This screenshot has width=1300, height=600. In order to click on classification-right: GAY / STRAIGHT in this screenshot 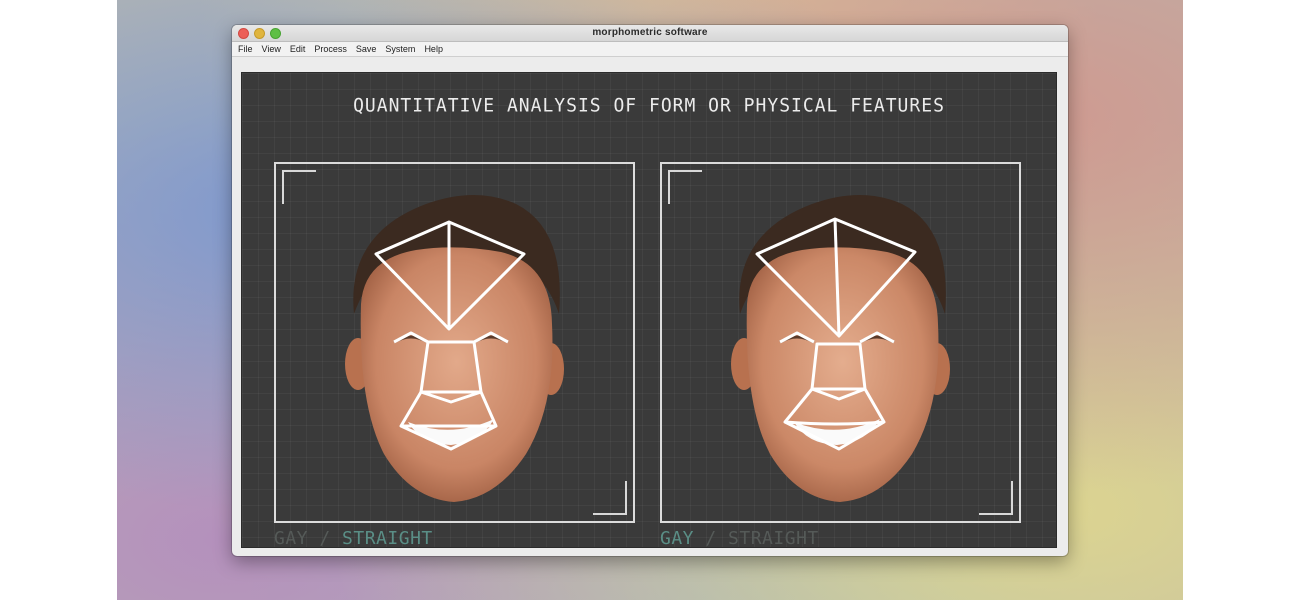, I will do `click(739, 538)`.